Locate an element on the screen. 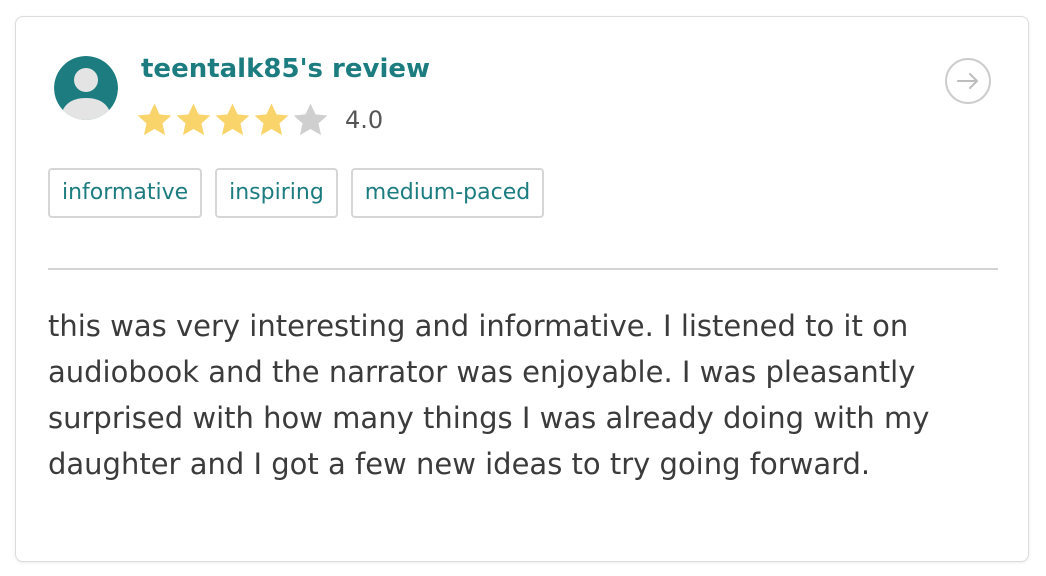  divider is located at coordinates (523, 269).